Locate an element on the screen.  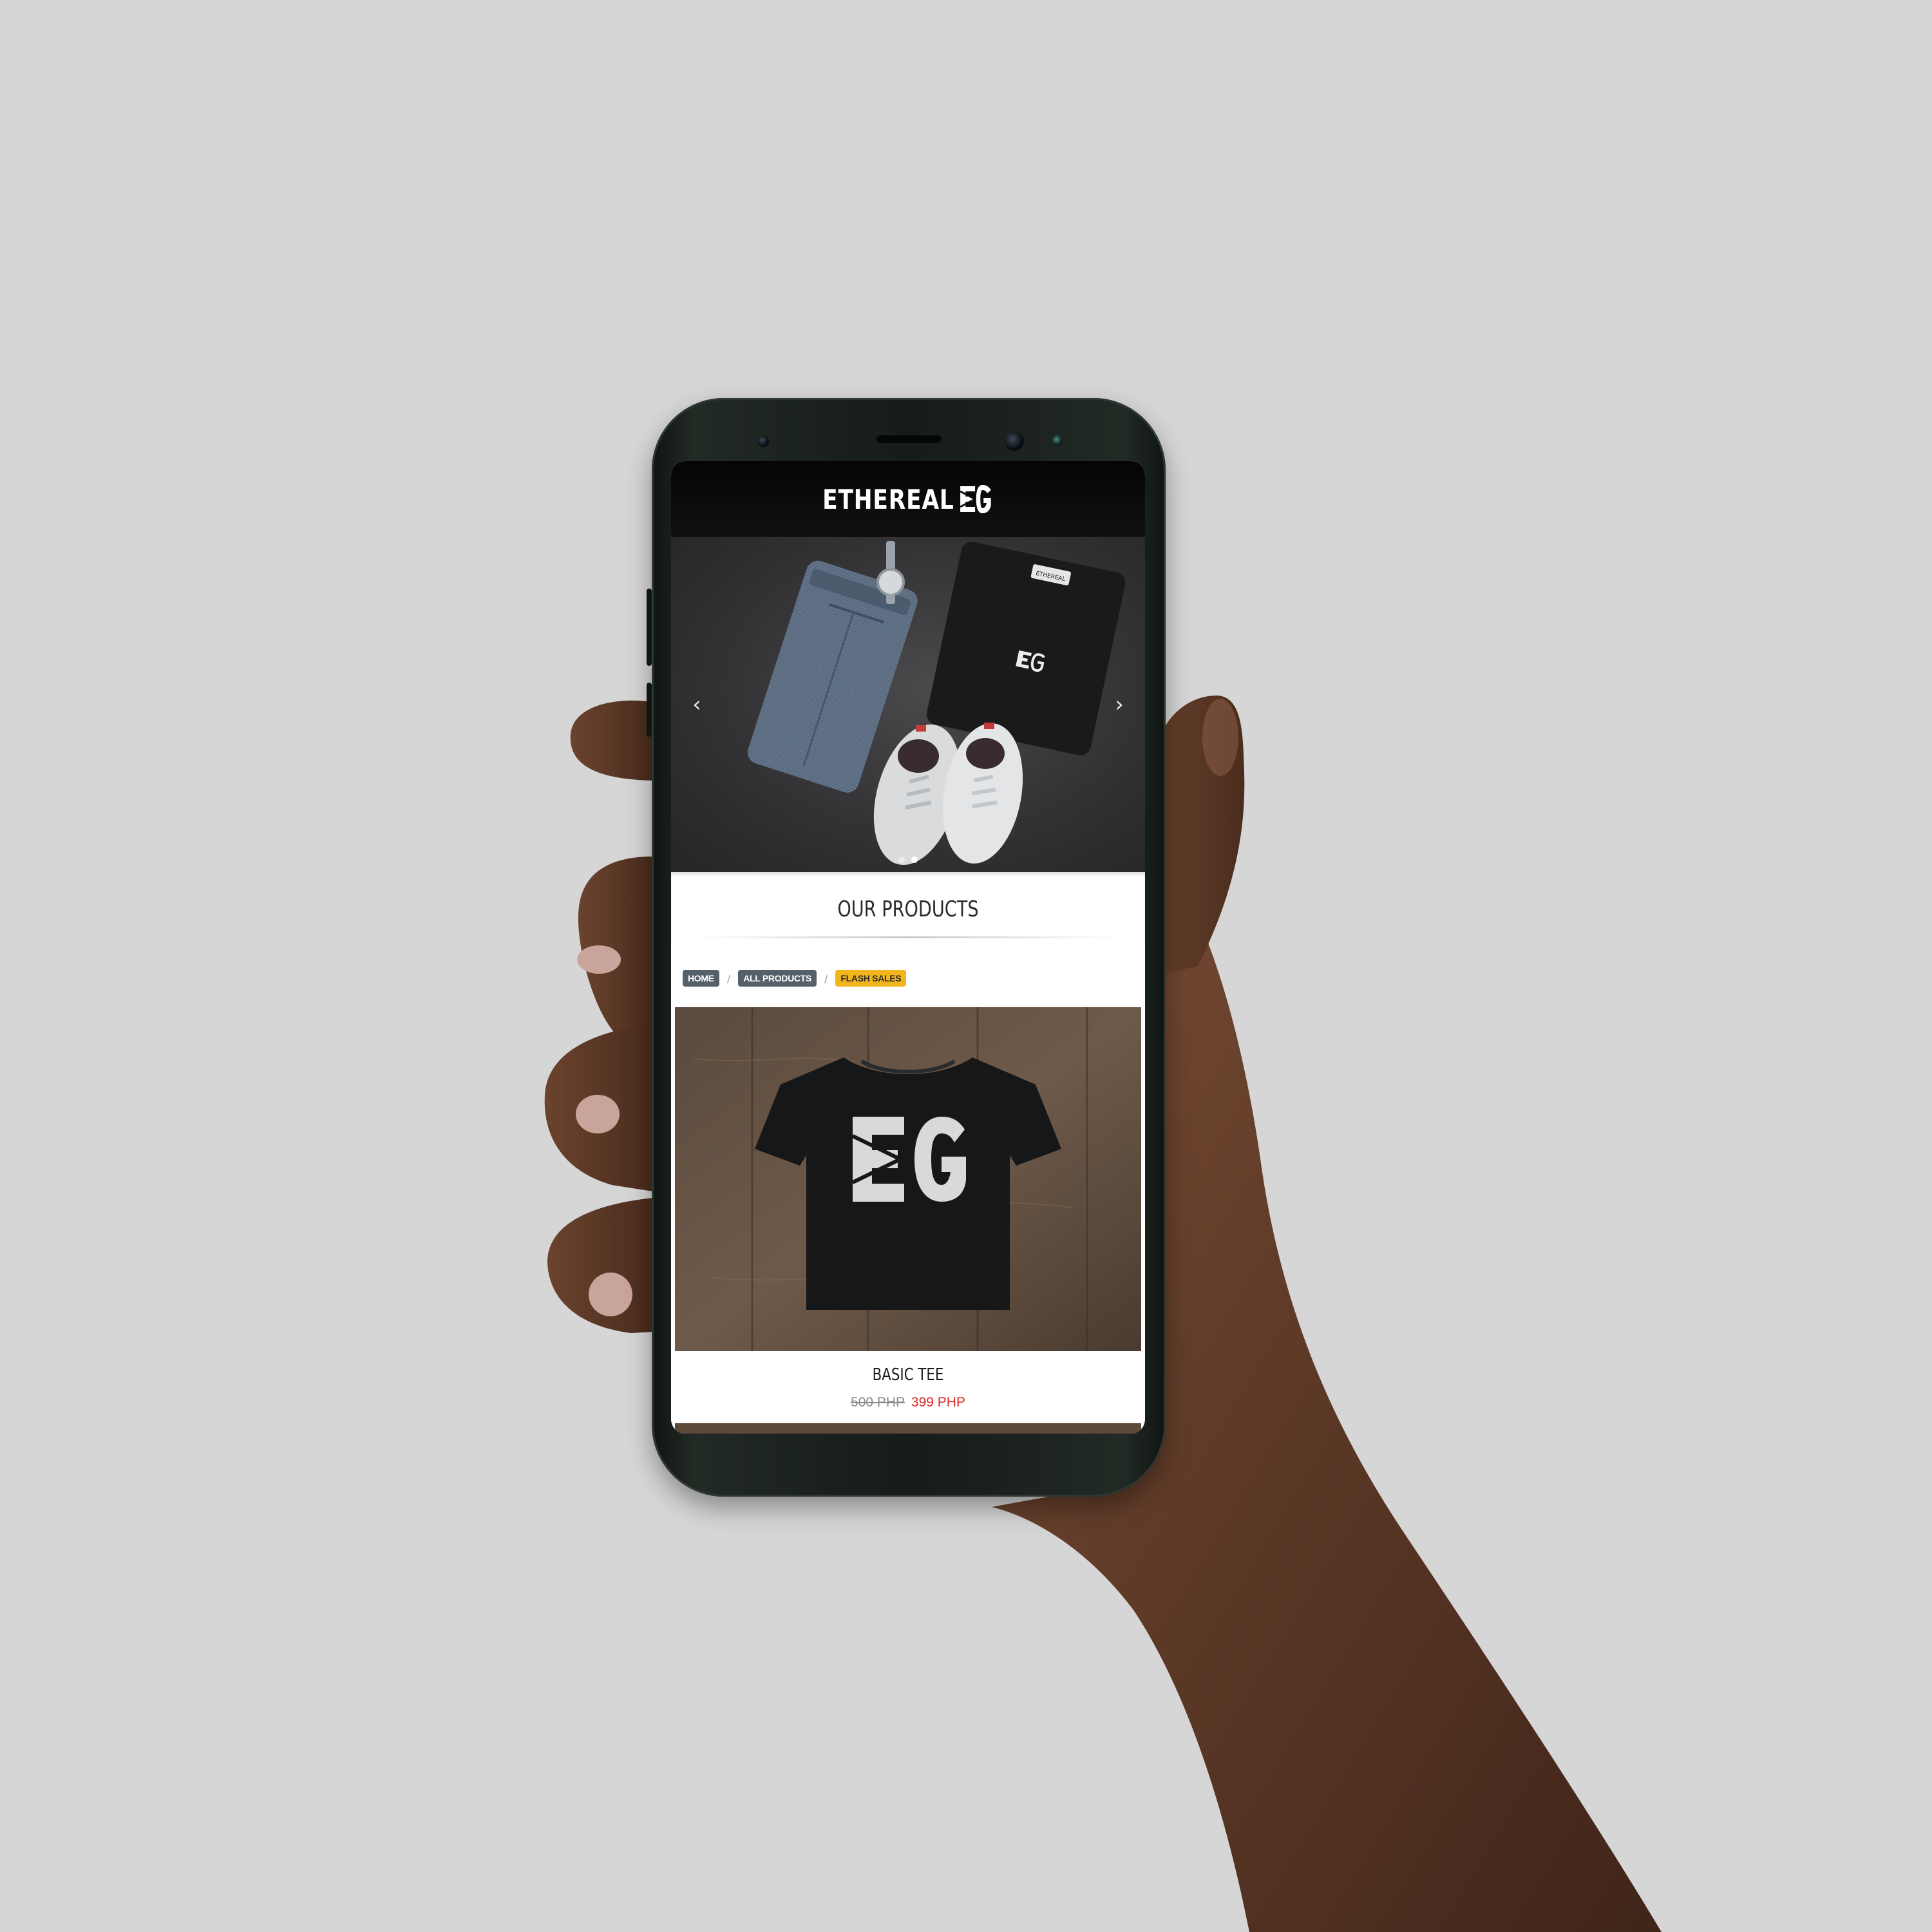
carousel-prev-button: ‹ is located at coordinates (696, 705).